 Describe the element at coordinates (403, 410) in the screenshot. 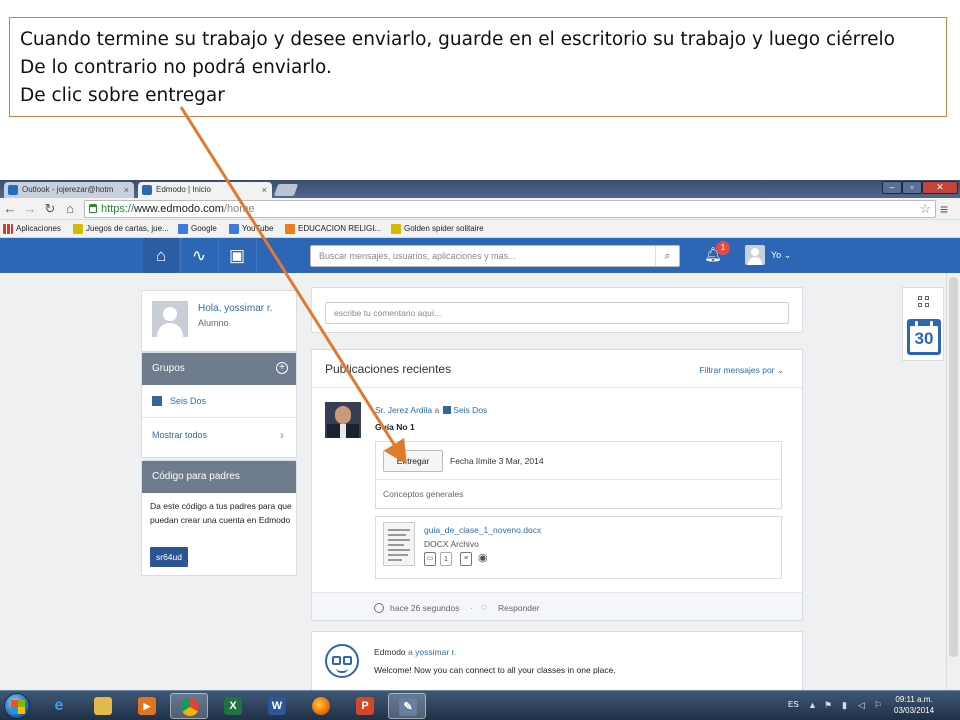

I see `post-author-link: Sr. Jerez Ardila` at that location.